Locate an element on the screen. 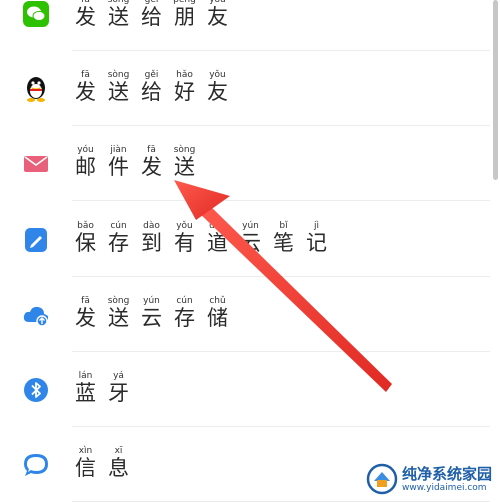 This screenshot has width=500, height=502. label-character: yóu 邮 is located at coordinates (85, 162).